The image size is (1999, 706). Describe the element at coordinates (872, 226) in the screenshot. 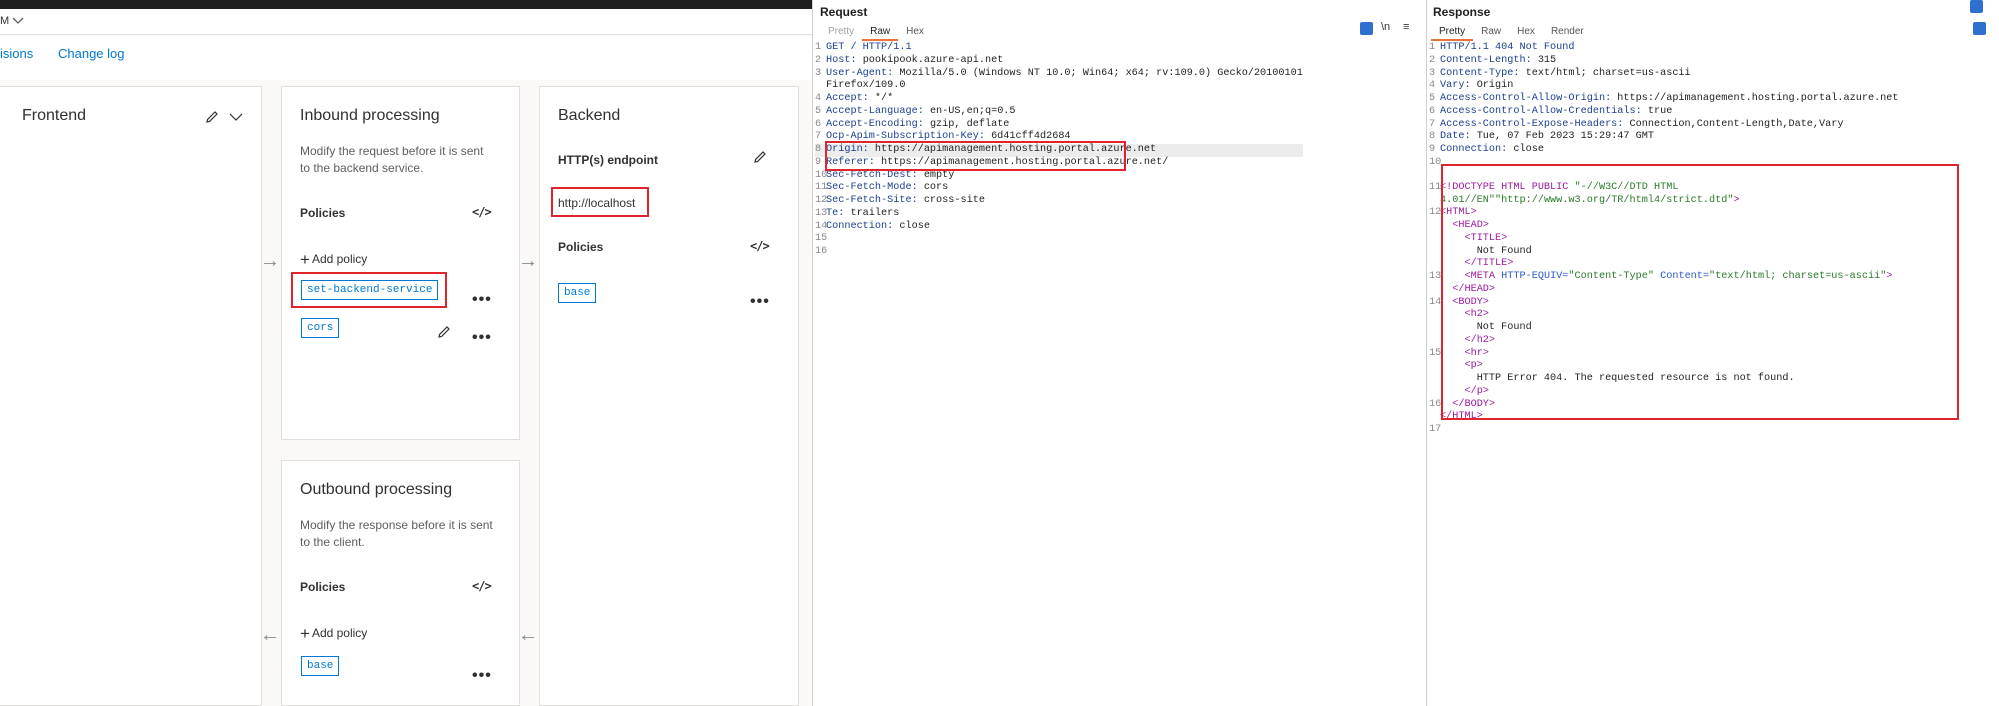

I see `code-line: 14Connection: close` at that location.